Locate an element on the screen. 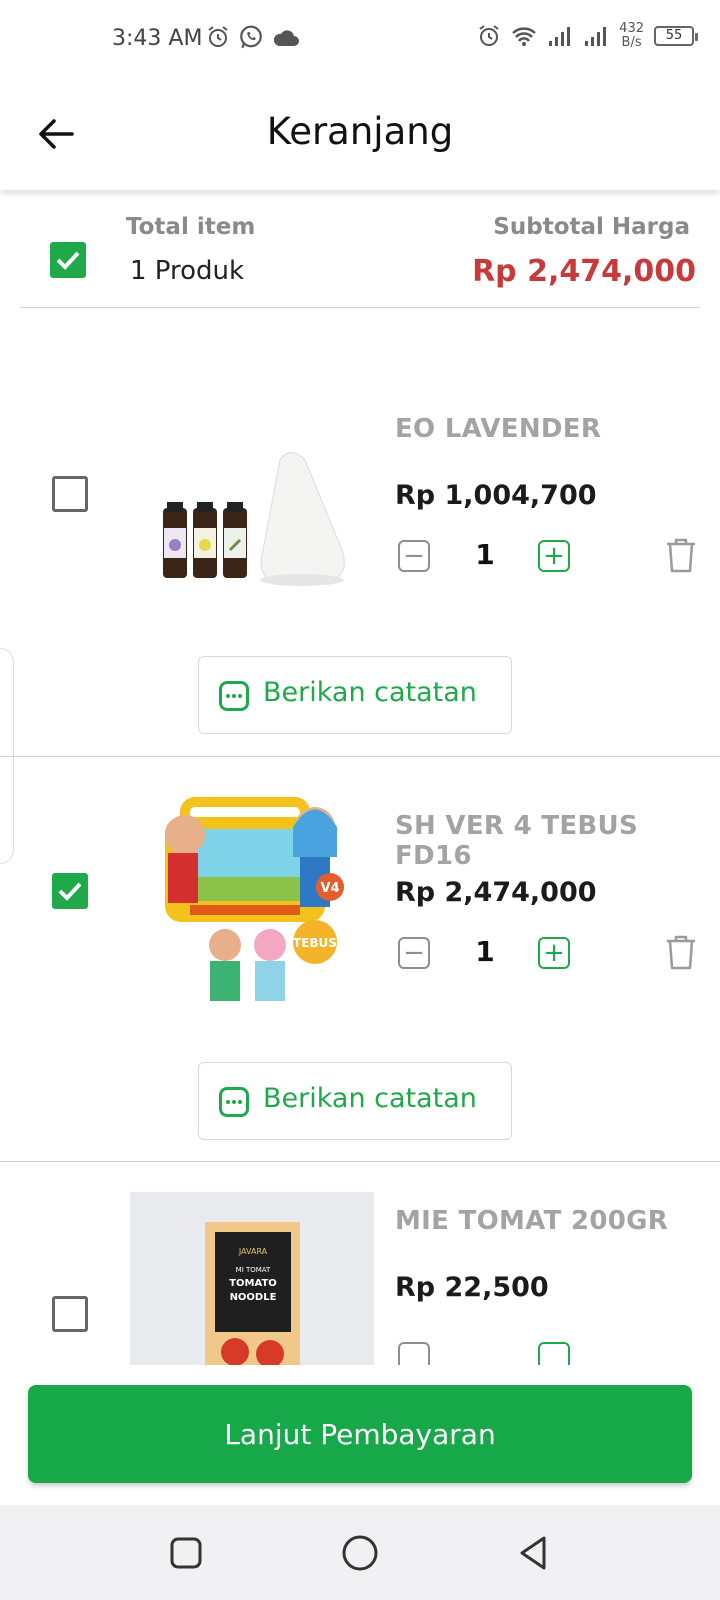 The height and width of the screenshot is (1600, 720). status-left-icons is located at coordinates (253, 37).